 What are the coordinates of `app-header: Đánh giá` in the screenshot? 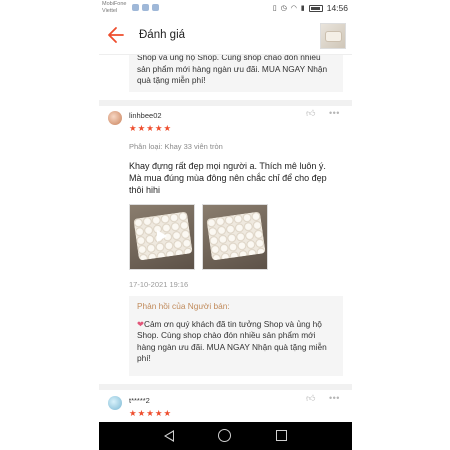 It's located at (225, 36).